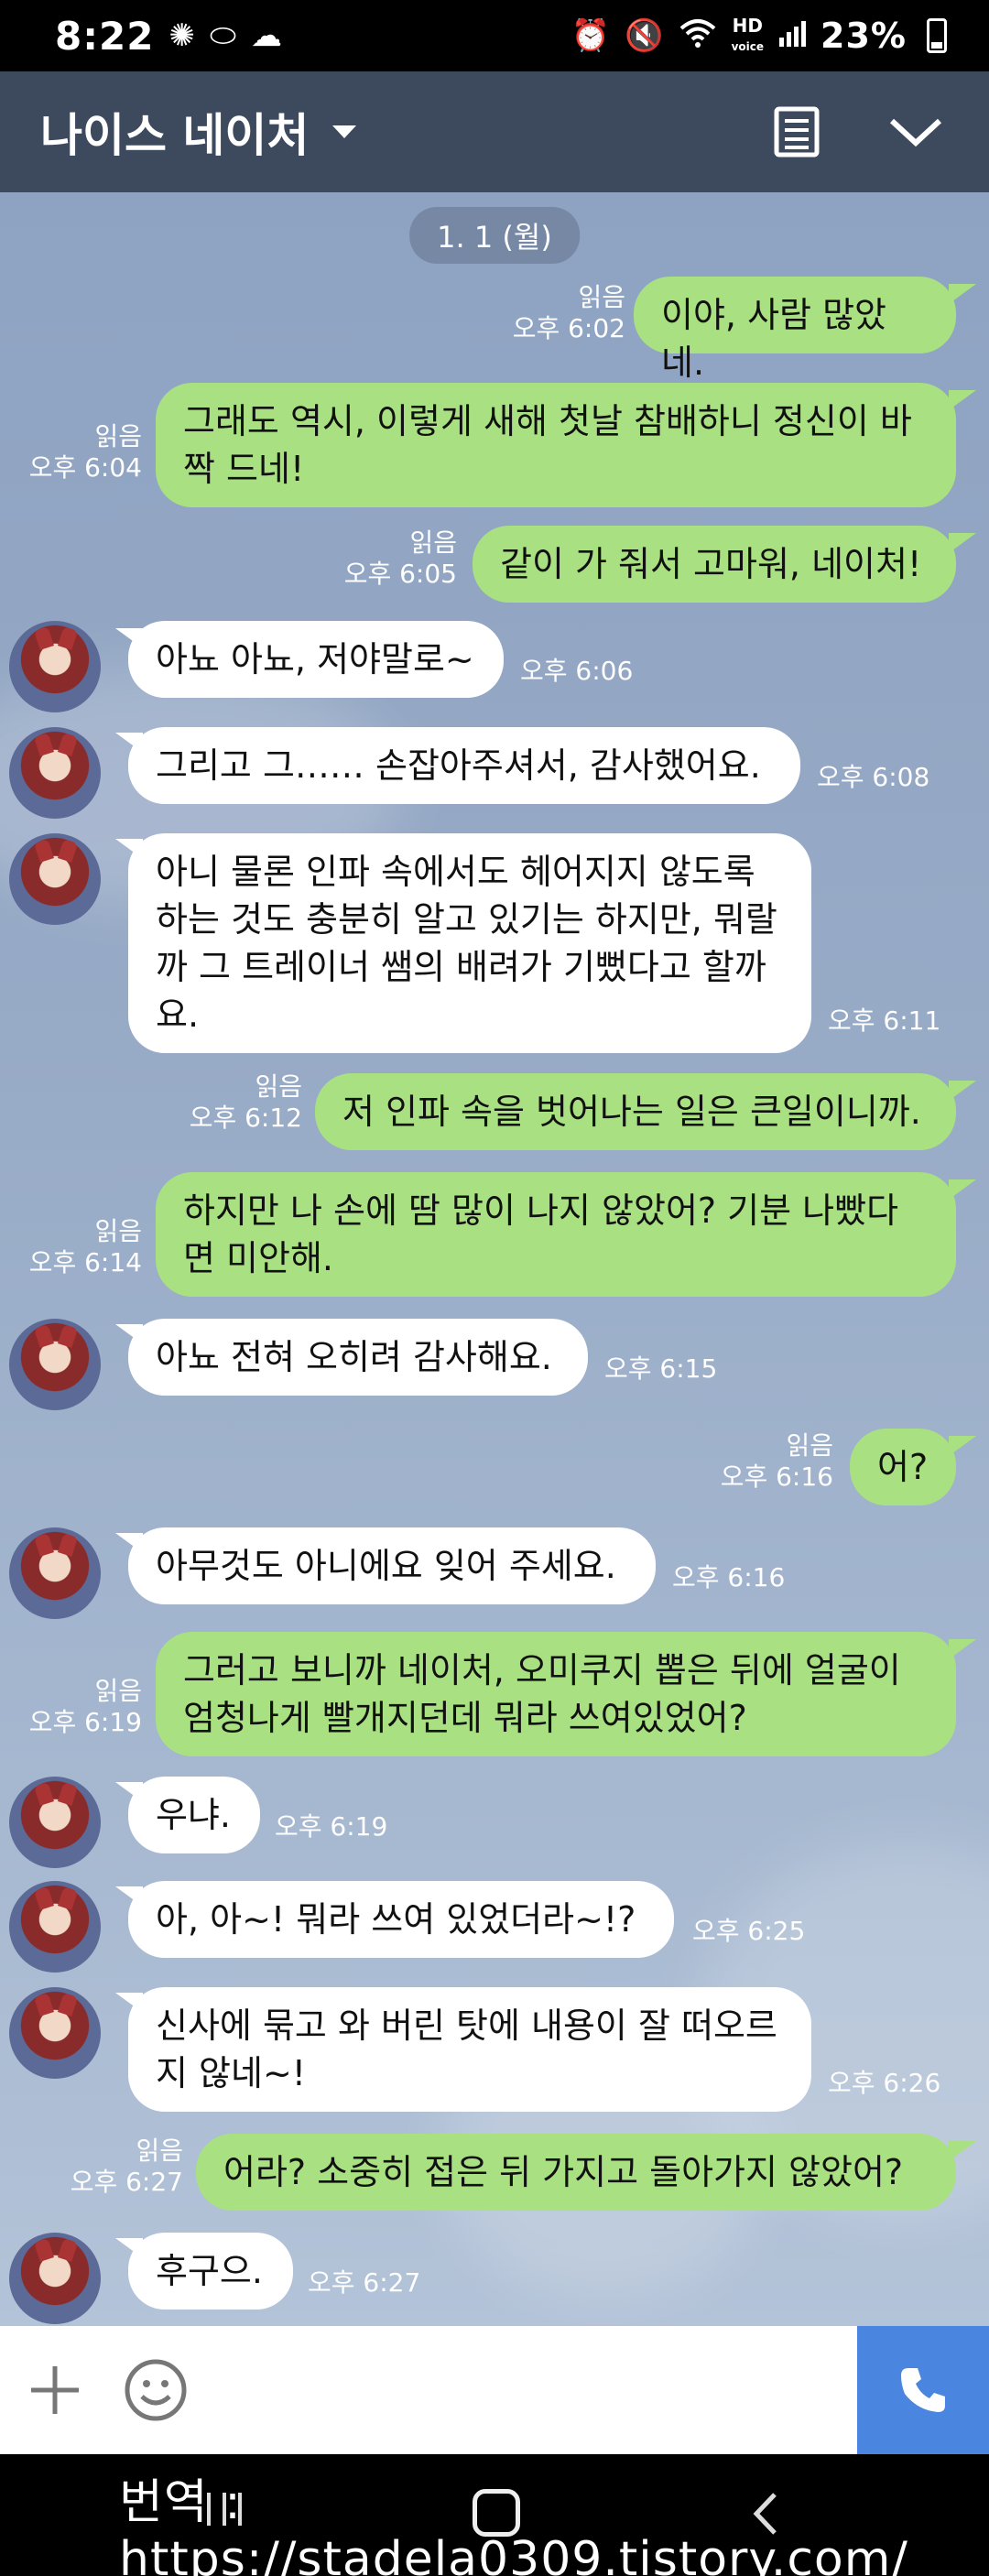  What do you see at coordinates (556, 1234) in the screenshot?
I see `message-bubble: 하지만 나 손에 땀 많이 나지 않았어? 기분 나빴다면 미안해.` at bounding box center [556, 1234].